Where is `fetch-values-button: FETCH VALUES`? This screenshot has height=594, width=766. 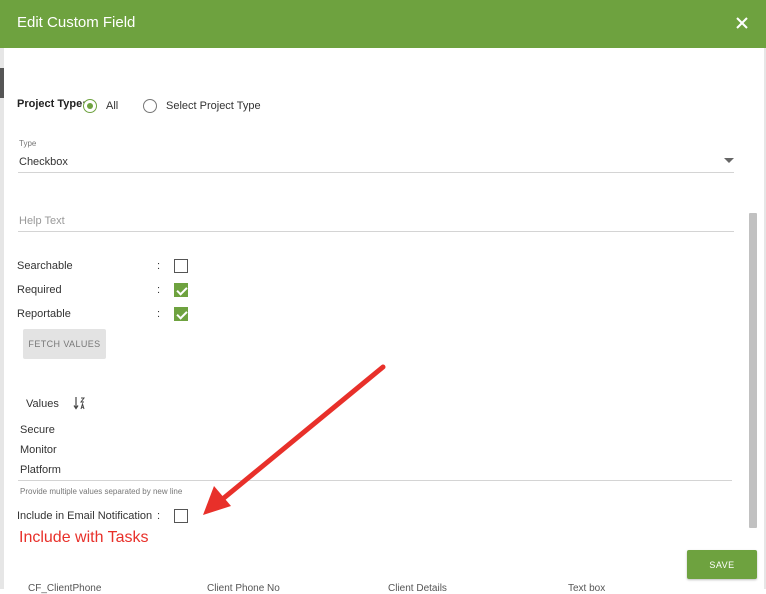
fetch-values-button: FETCH VALUES is located at coordinates (64, 344).